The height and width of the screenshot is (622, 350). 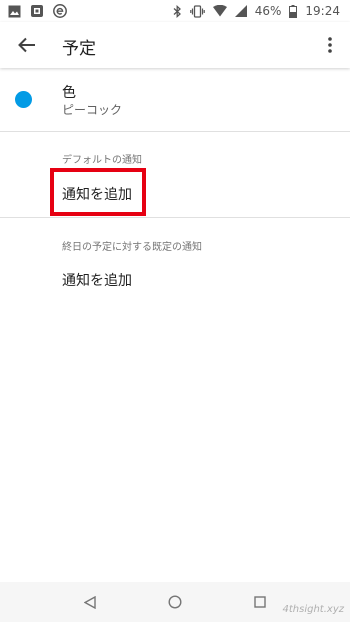 I want to click on nav-recents-button, so click(x=260, y=602).